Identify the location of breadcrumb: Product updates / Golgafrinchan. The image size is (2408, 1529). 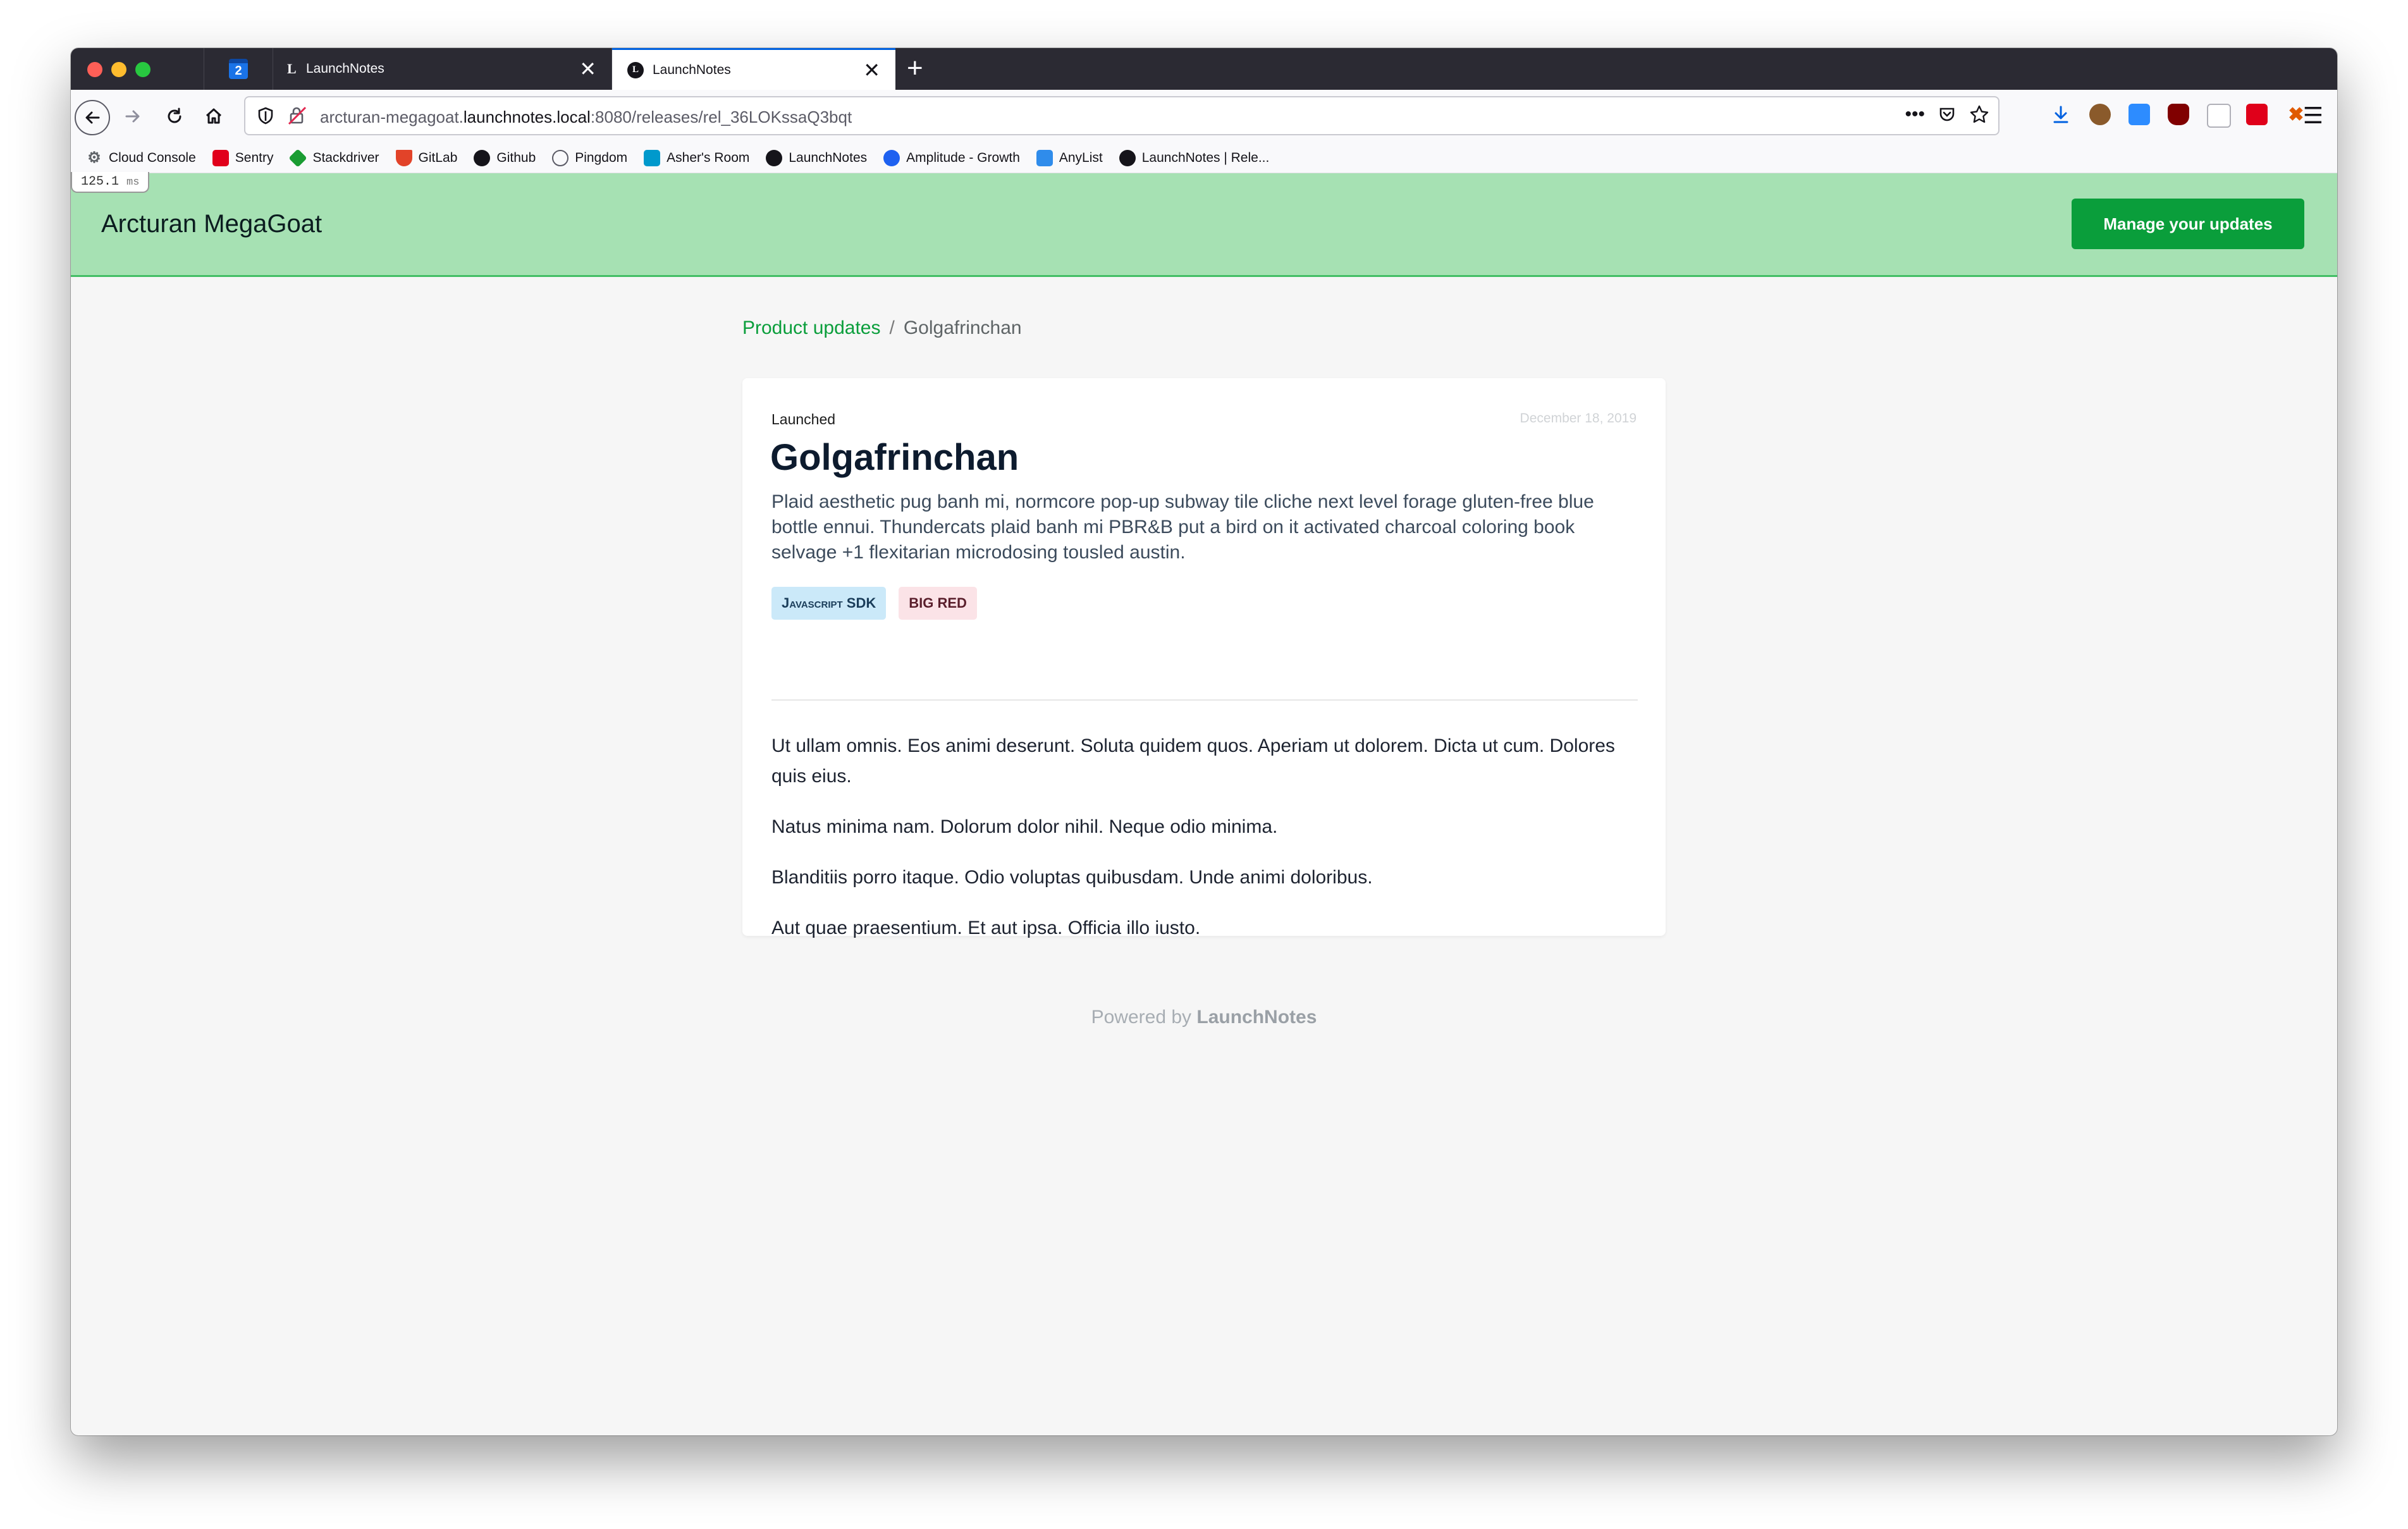
(882, 328).